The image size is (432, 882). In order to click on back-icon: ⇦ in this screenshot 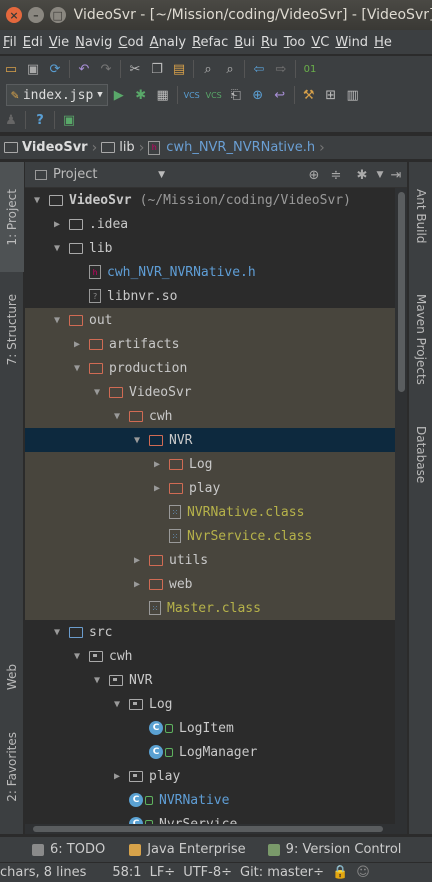, I will do `click(259, 69)`.